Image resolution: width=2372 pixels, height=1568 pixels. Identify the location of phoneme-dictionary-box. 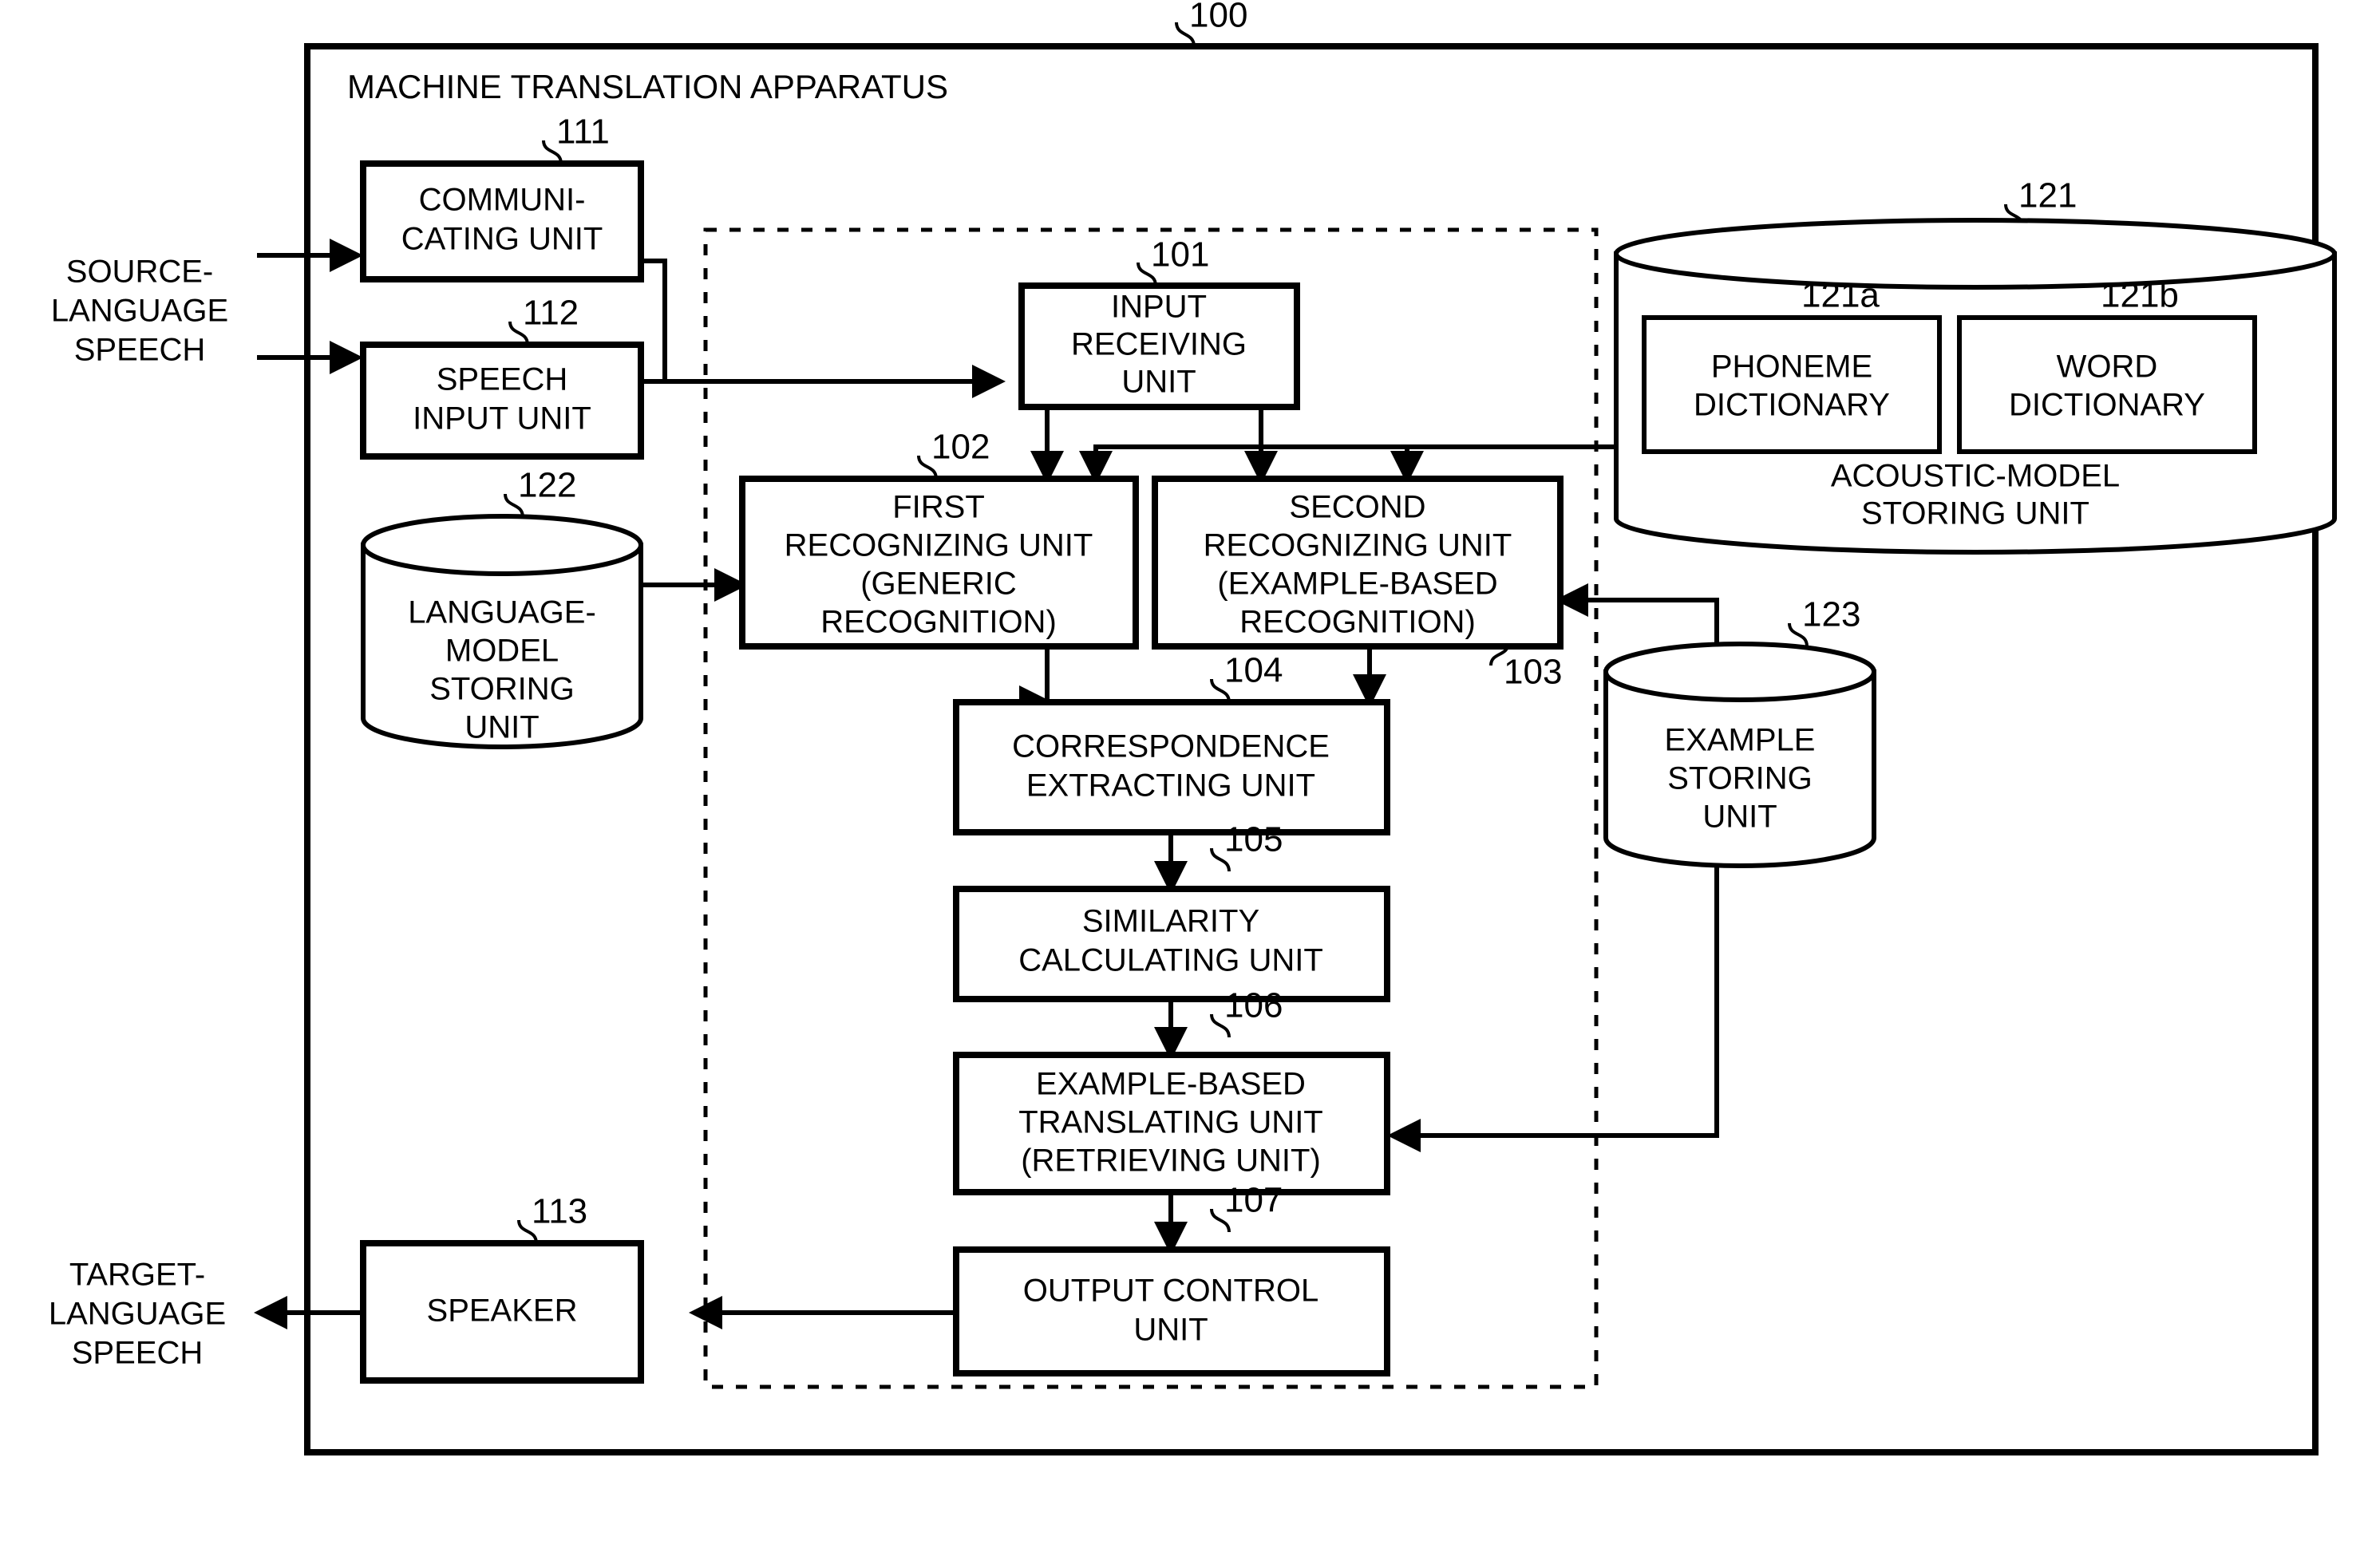
(1792, 384).